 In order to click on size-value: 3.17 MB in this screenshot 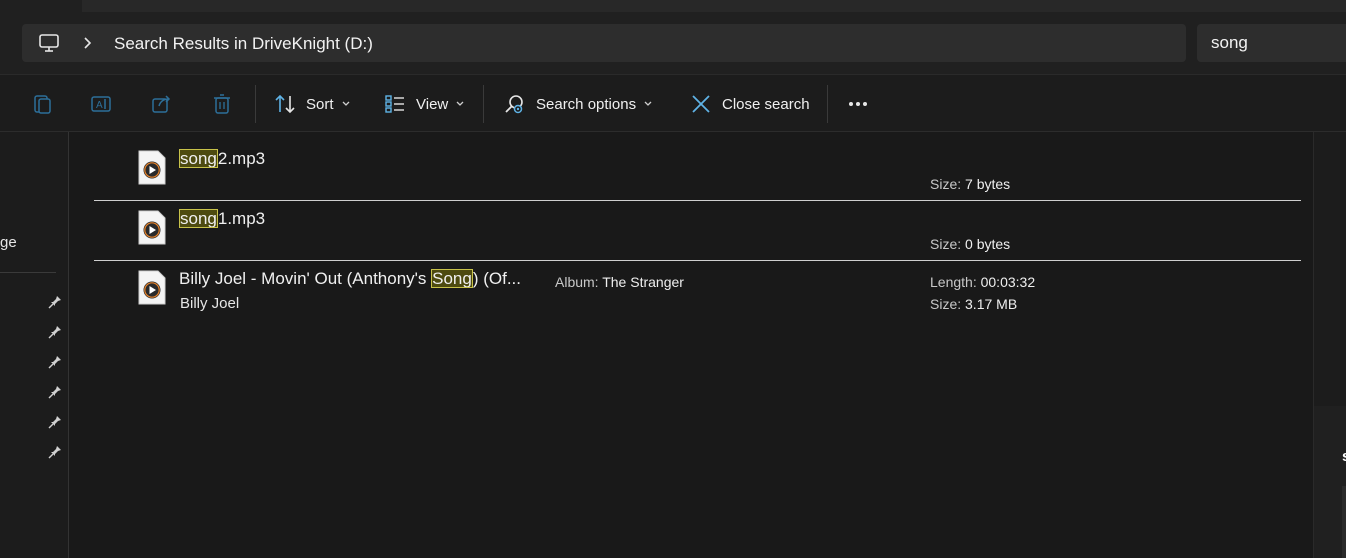, I will do `click(991, 304)`.